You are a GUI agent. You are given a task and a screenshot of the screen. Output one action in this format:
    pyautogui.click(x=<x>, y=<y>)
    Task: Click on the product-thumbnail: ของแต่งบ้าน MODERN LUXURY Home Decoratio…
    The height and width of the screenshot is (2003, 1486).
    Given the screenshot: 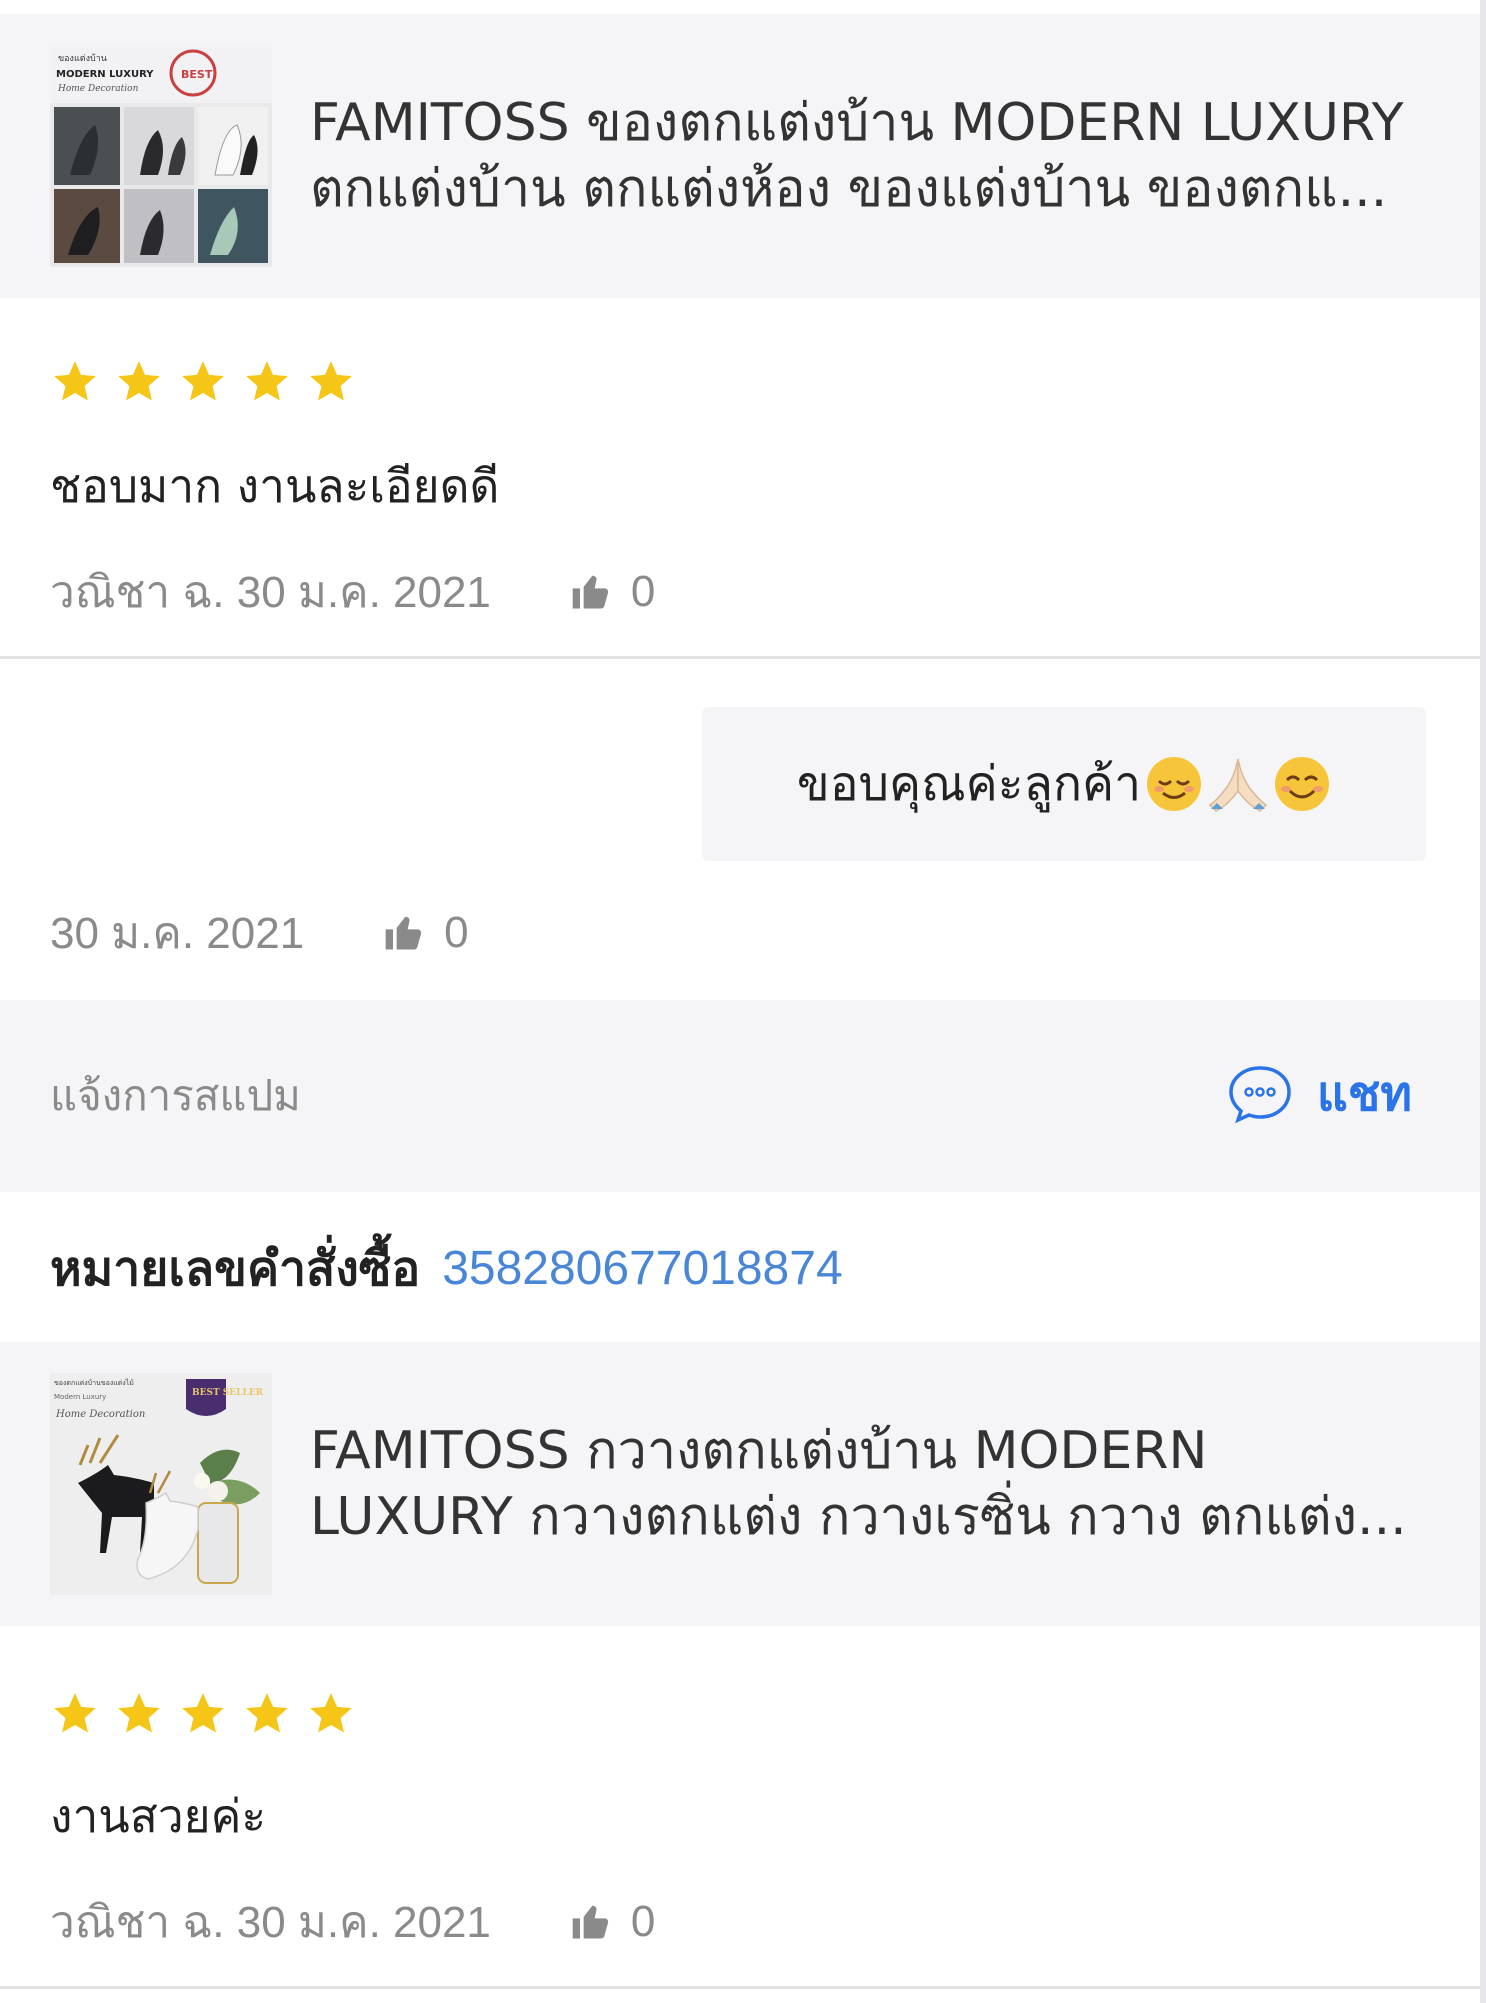 What is the action you would take?
    pyautogui.click(x=161, y=156)
    